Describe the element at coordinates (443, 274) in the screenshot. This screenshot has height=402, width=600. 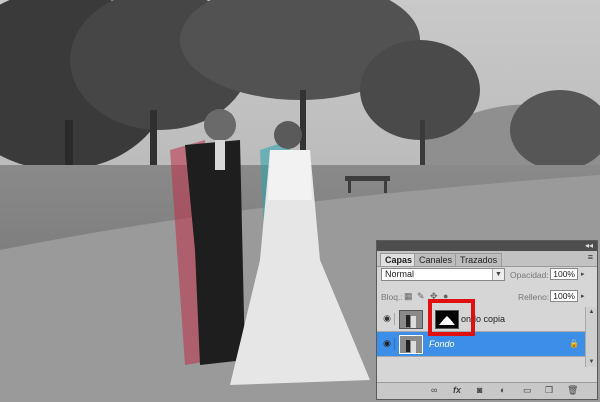
I see `blend-mode-select: Normal ▼` at that location.